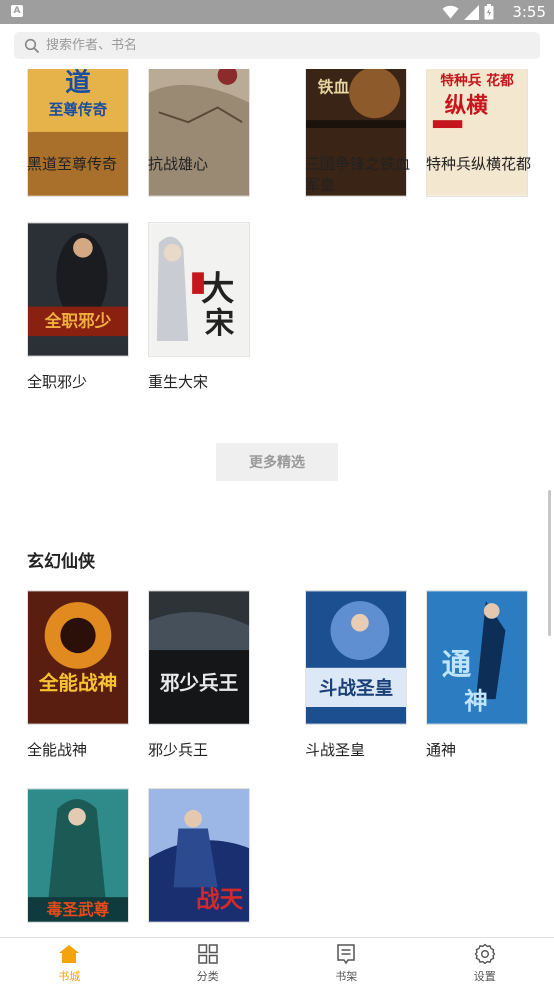  Describe the element at coordinates (208, 954) in the screenshot. I see `grid-icon` at that location.